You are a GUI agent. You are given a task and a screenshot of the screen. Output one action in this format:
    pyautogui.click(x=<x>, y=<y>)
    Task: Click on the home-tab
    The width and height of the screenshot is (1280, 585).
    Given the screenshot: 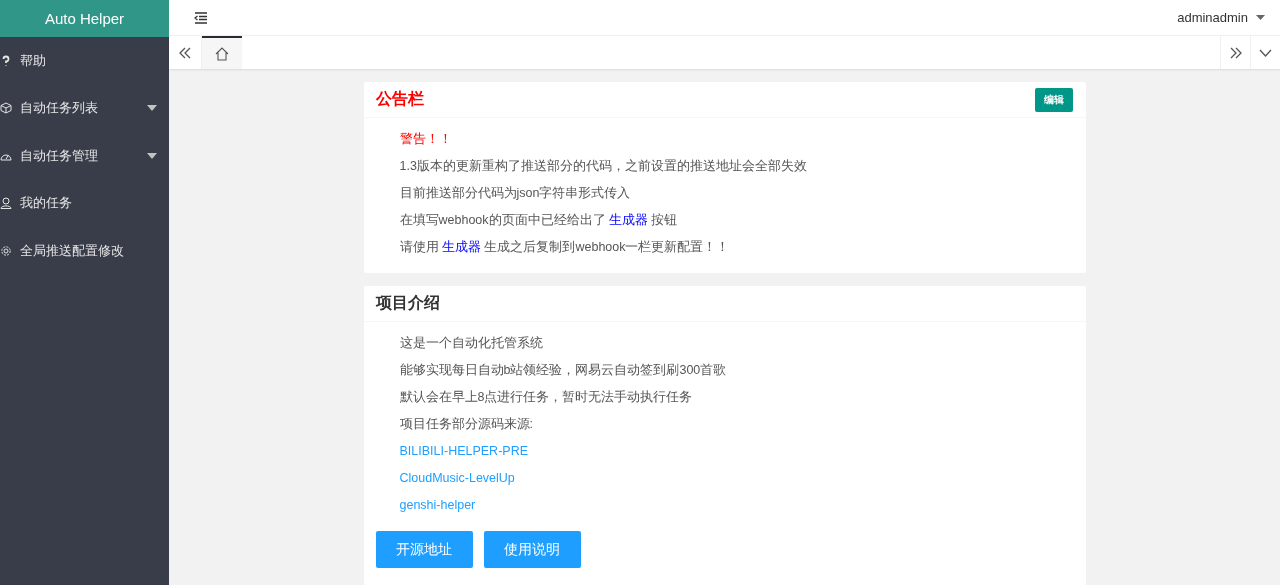 What is the action you would take?
    pyautogui.click(x=222, y=52)
    